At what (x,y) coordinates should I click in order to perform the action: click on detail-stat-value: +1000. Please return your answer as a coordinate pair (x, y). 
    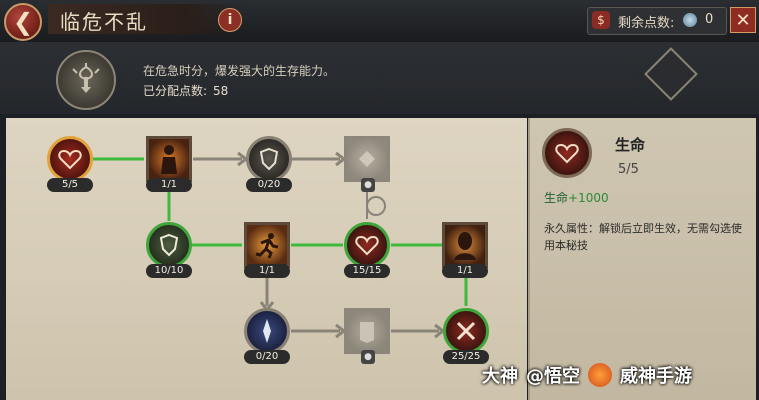
    Looking at the image, I should click on (588, 198).